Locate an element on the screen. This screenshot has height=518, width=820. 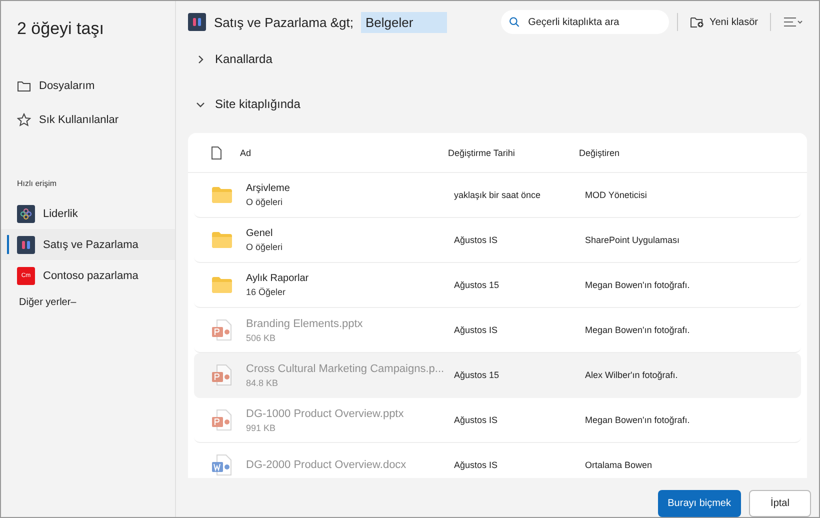
star-icon is located at coordinates (24, 120).